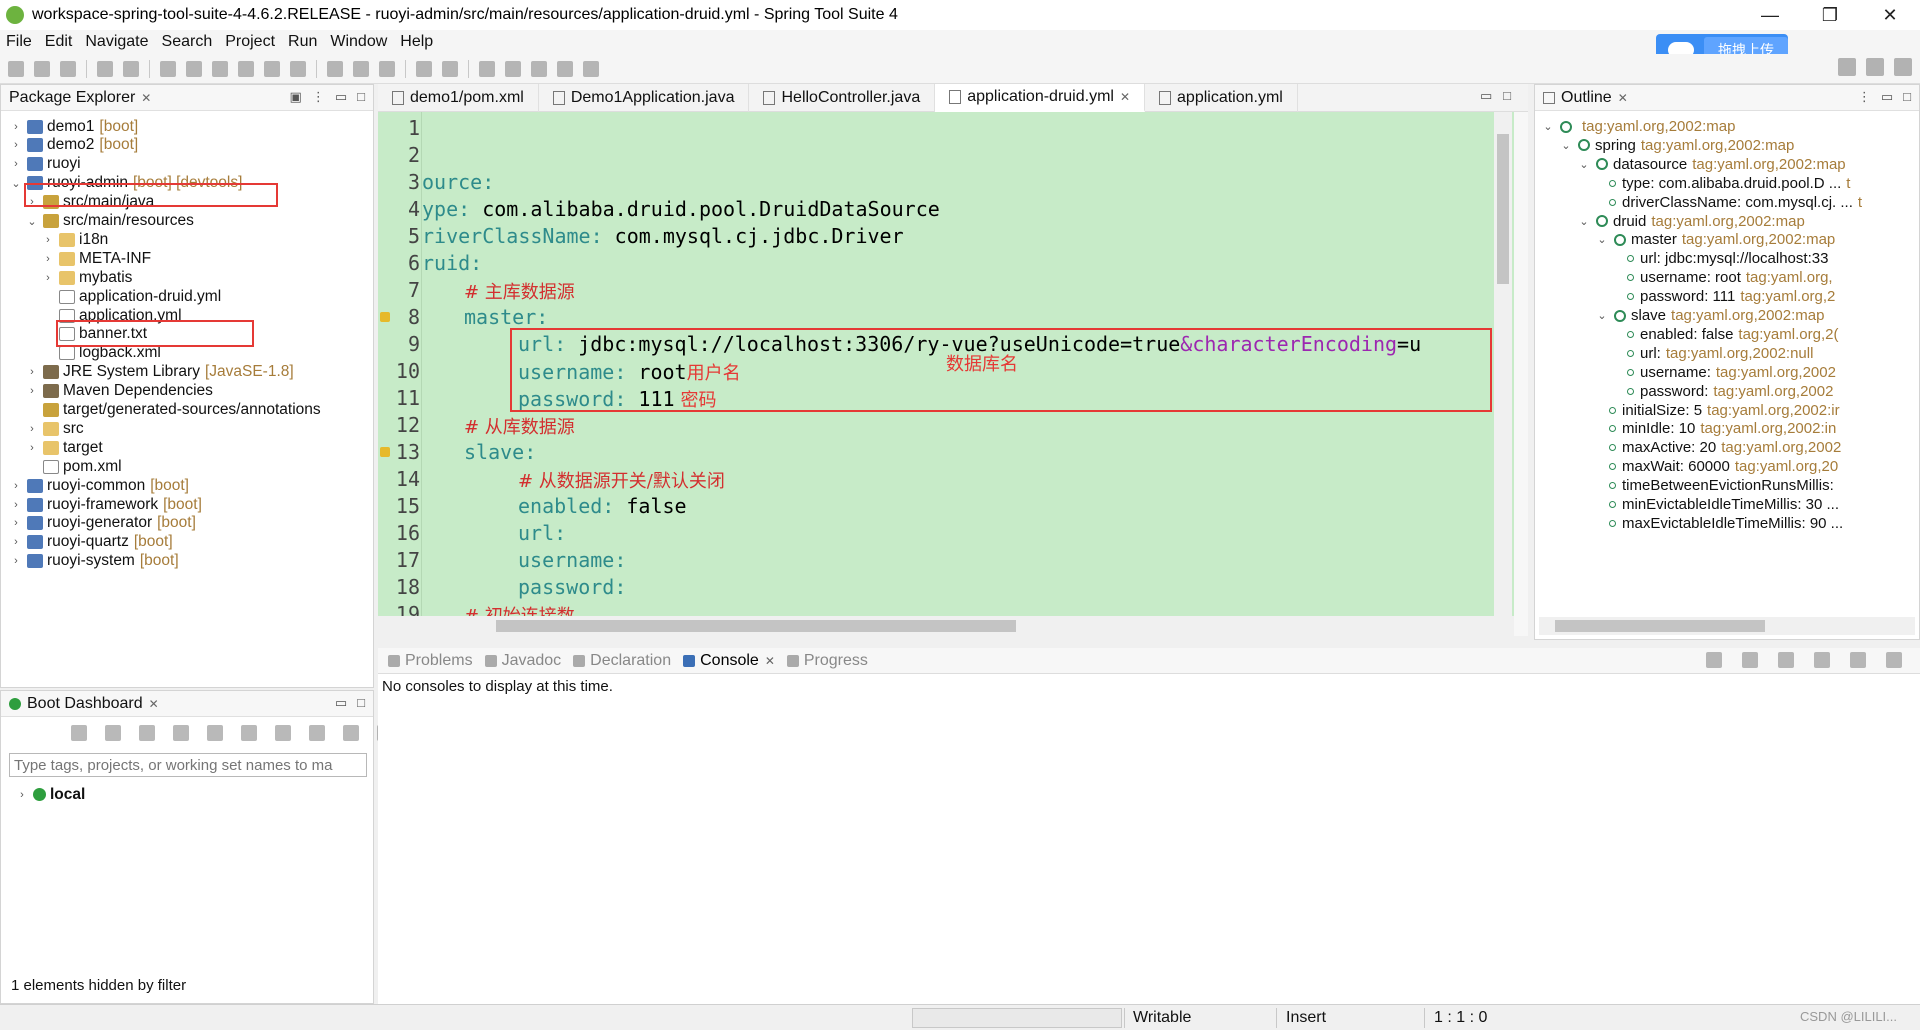  I want to click on code-line: # 主库数据源, so click(519, 291).